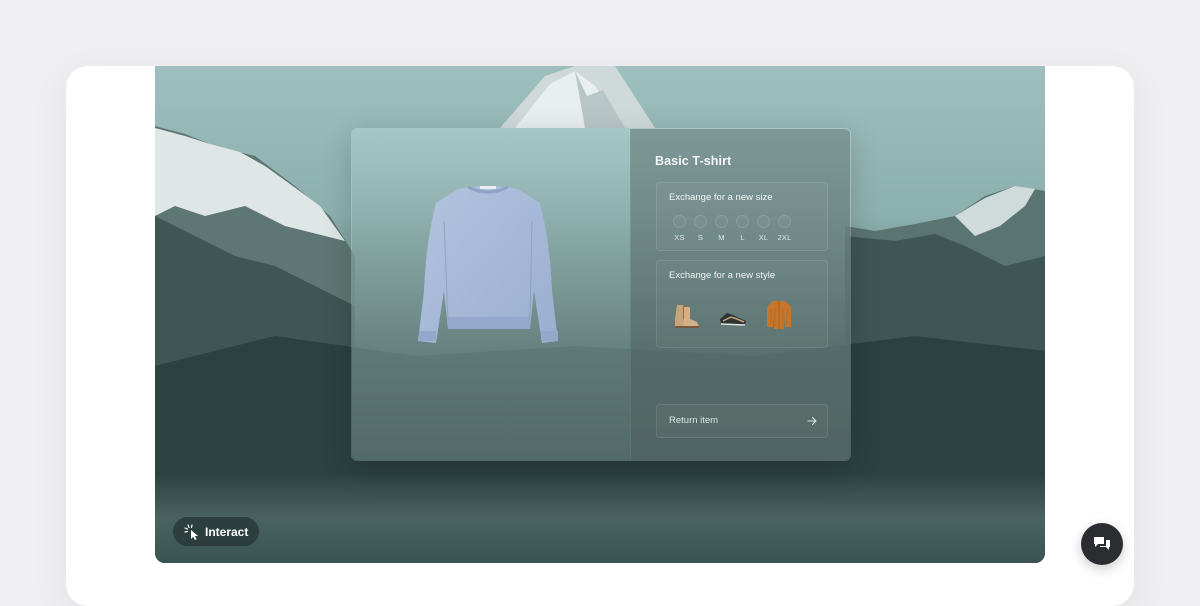  Describe the element at coordinates (687, 314) in the screenshot. I see `boots-icon` at that location.